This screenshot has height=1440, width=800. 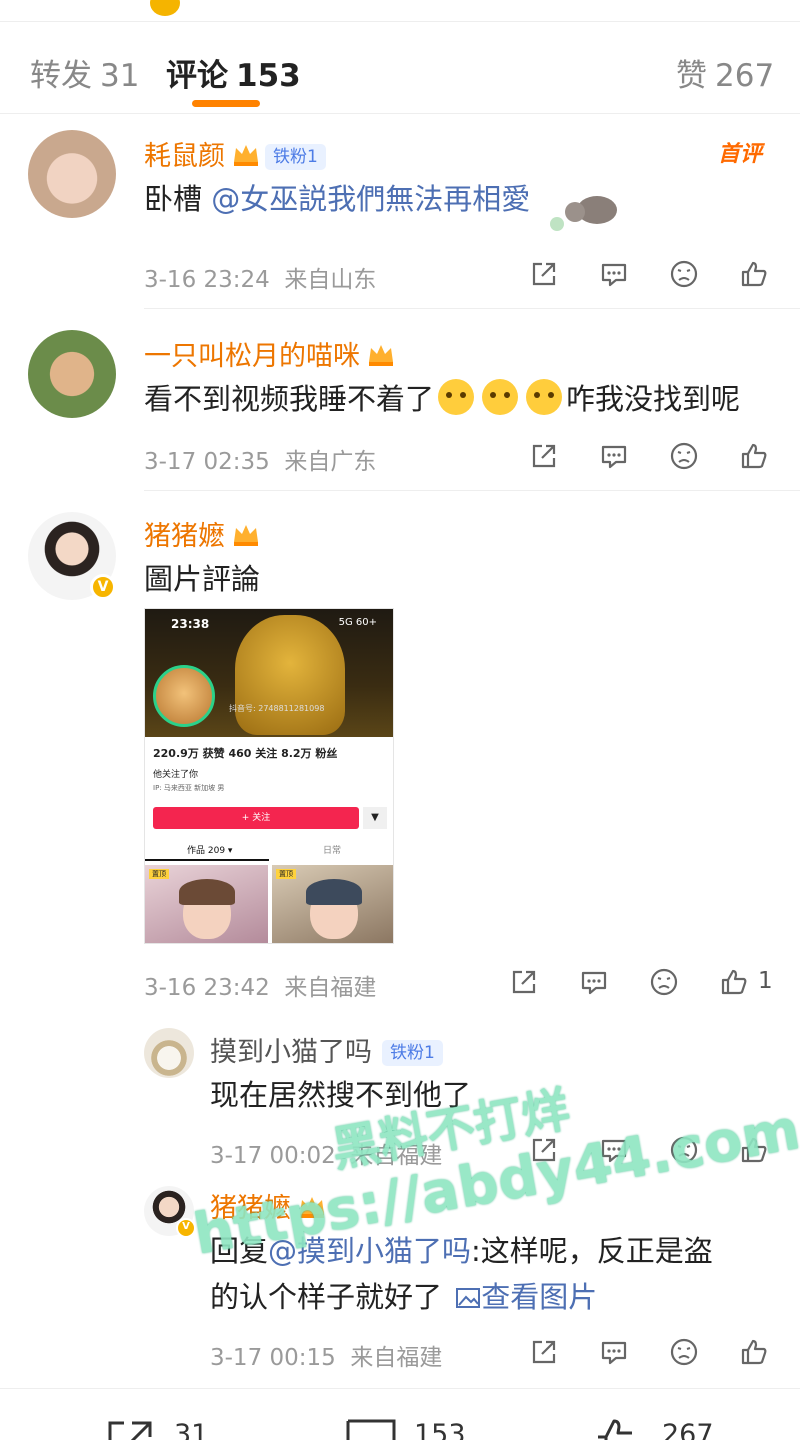 What do you see at coordinates (103, 587) in the screenshot?
I see `verified-icon: V` at bounding box center [103, 587].